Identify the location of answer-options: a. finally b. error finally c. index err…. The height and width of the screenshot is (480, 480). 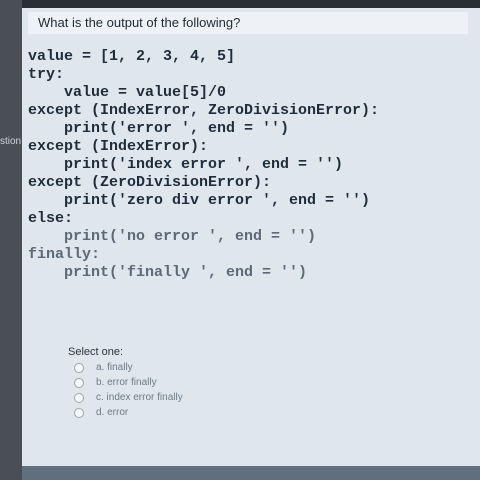
(128, 392).